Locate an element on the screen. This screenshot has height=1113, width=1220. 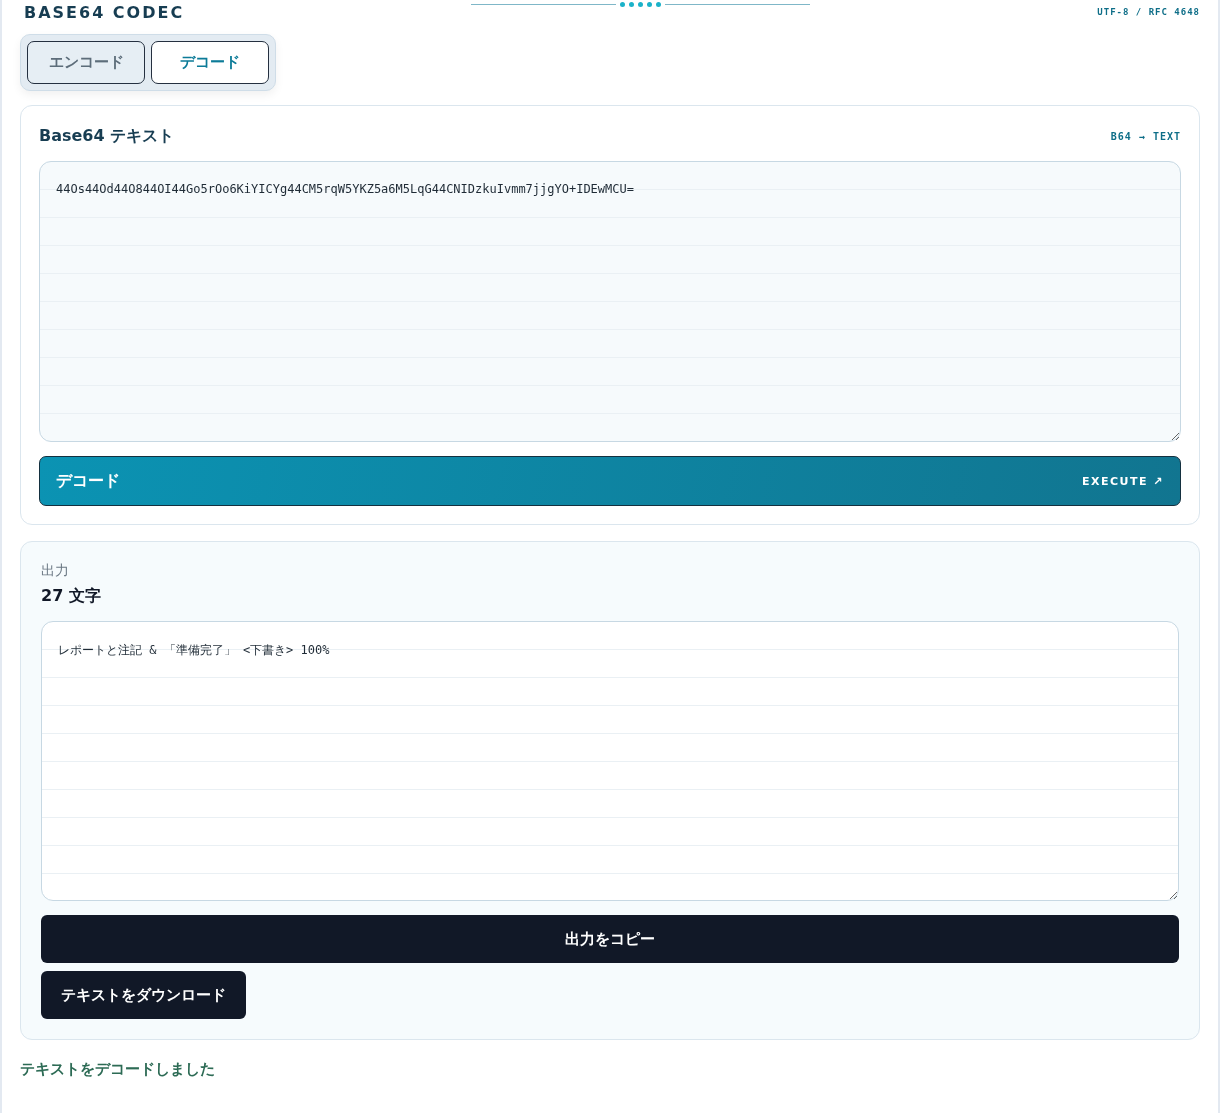
standard-label: UTF-8 / RFC 4648 is located at coordinates (1148, 12).